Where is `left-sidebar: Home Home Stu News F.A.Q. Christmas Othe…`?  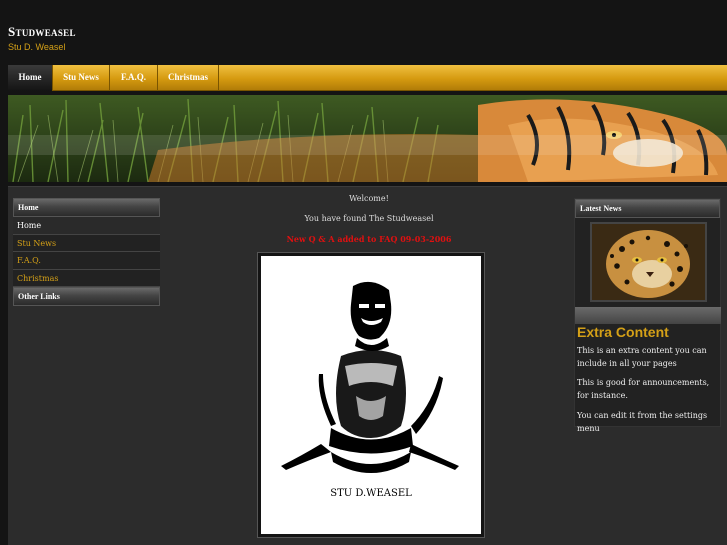
left-sidebar: Home Home Stu News F.A.Q. Christmas Othe… is located at coordinates (86, 252).